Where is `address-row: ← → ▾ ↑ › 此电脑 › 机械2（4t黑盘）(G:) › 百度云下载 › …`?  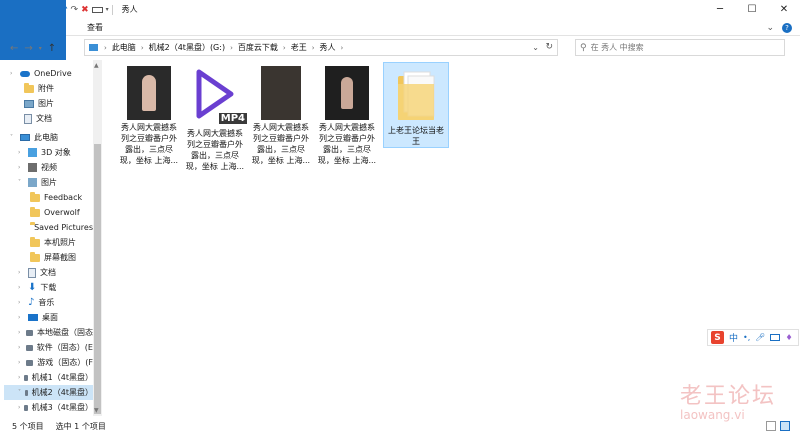
address-row: ← → ▾ ↑ › 此电脑 › 机械2（4t黑盘）(G:) › 百度云下载 › … is located at coordinates (400, 48).